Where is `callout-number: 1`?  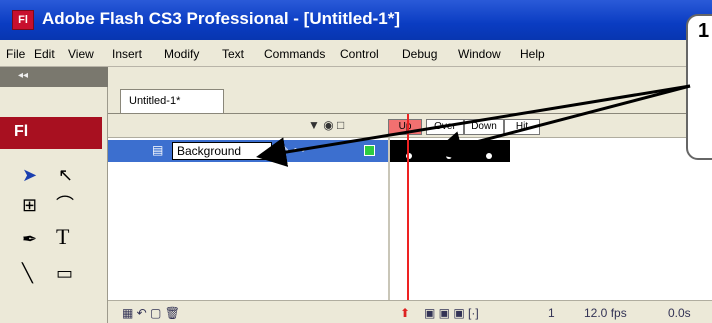
callout-number: 1 is located at coordinates (704, 31).